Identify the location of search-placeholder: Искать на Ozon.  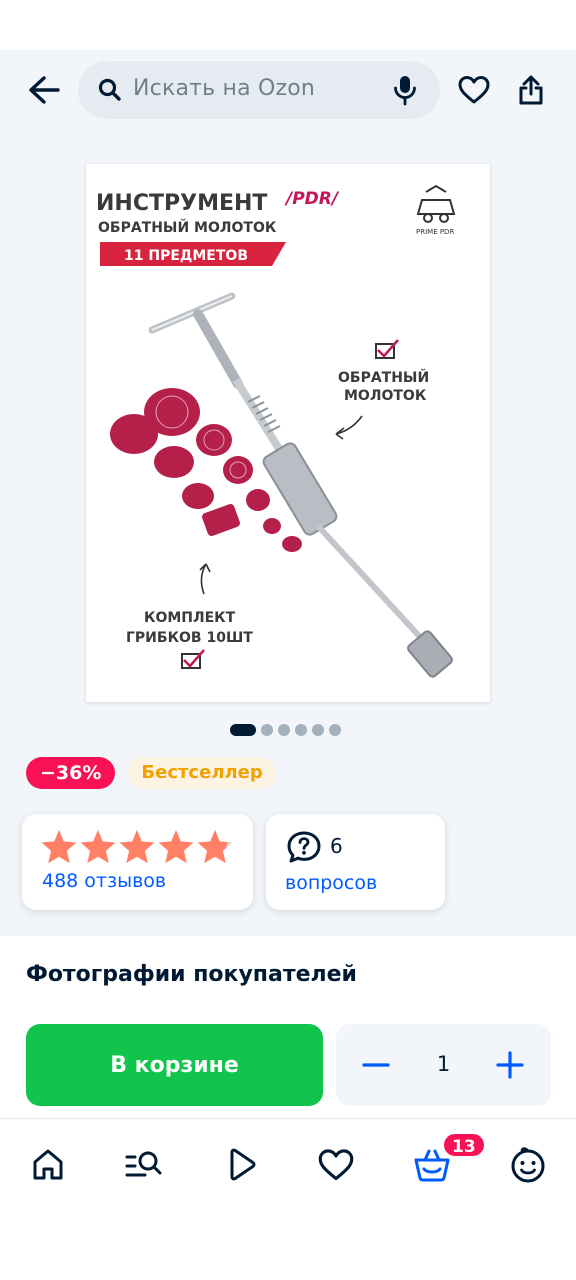
(224, 88).